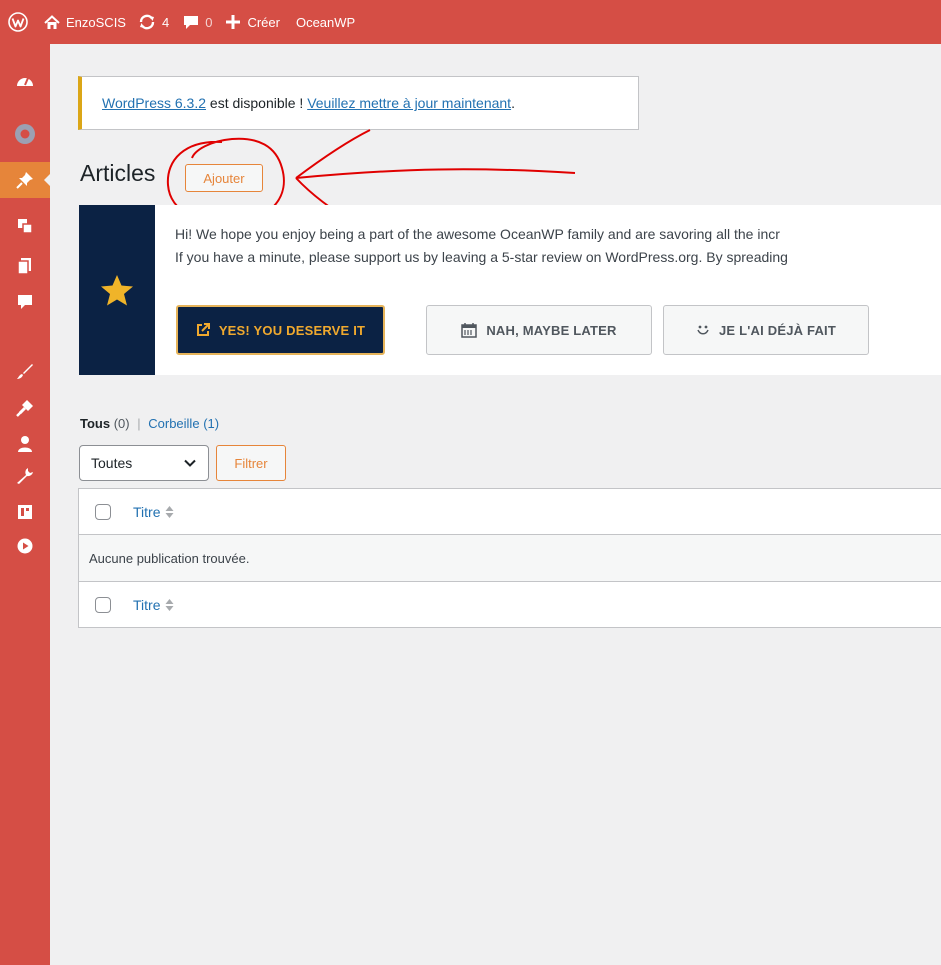  I want to click on plugins-icon, so click(24, 408).